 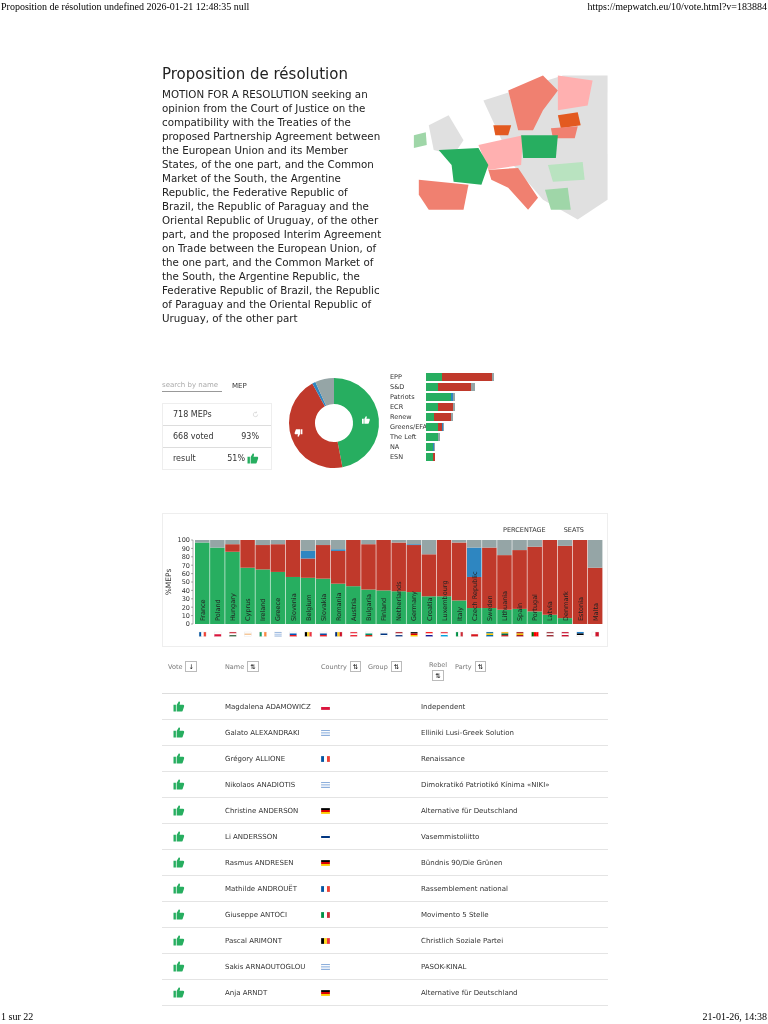 What do you see at coordinates (250, 436) in the screenshot?
I see `voted-percent: 93%` at bounding box center [250, 436].